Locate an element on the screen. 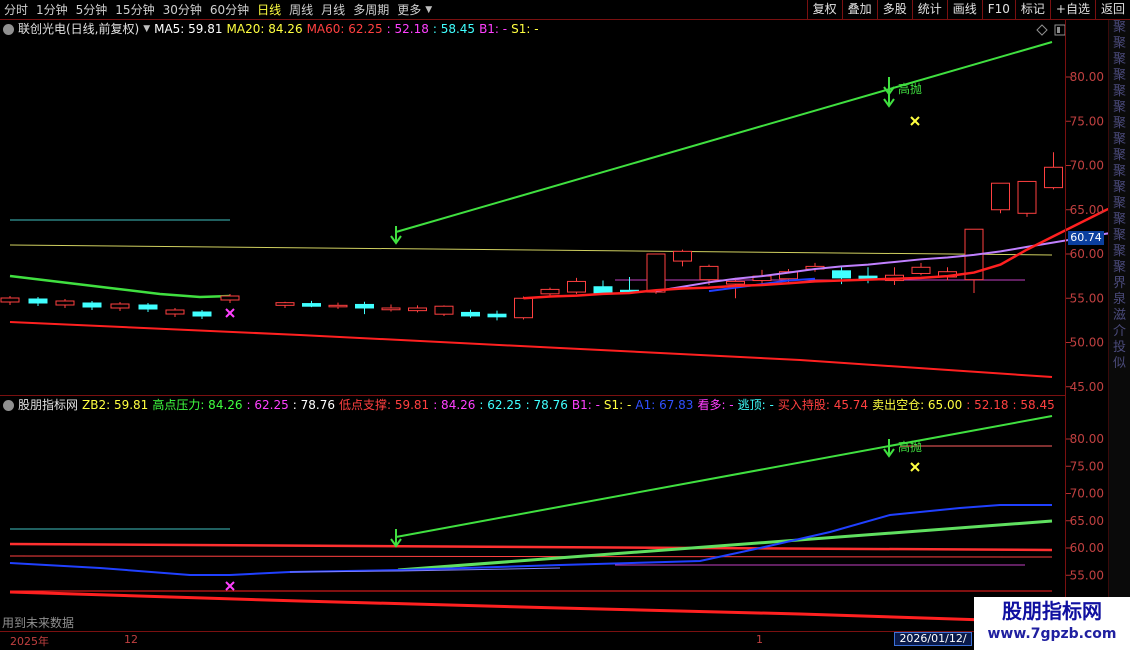  tab-3: 15分钟 is located at coordinates (134, 10).